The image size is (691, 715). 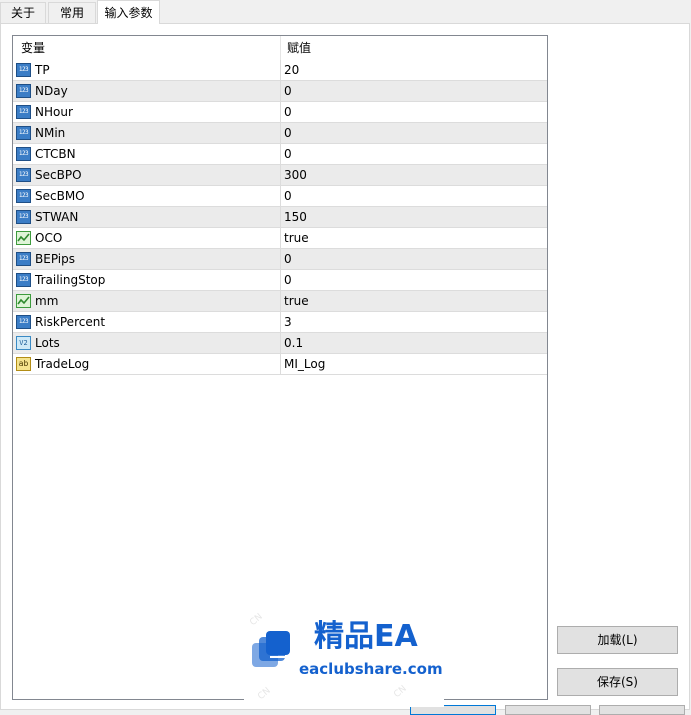 What do you see at coordinates (70, 322) in the screenshot?
I see `parameter-name: RiskPercent` at bounding box center [70, 322].